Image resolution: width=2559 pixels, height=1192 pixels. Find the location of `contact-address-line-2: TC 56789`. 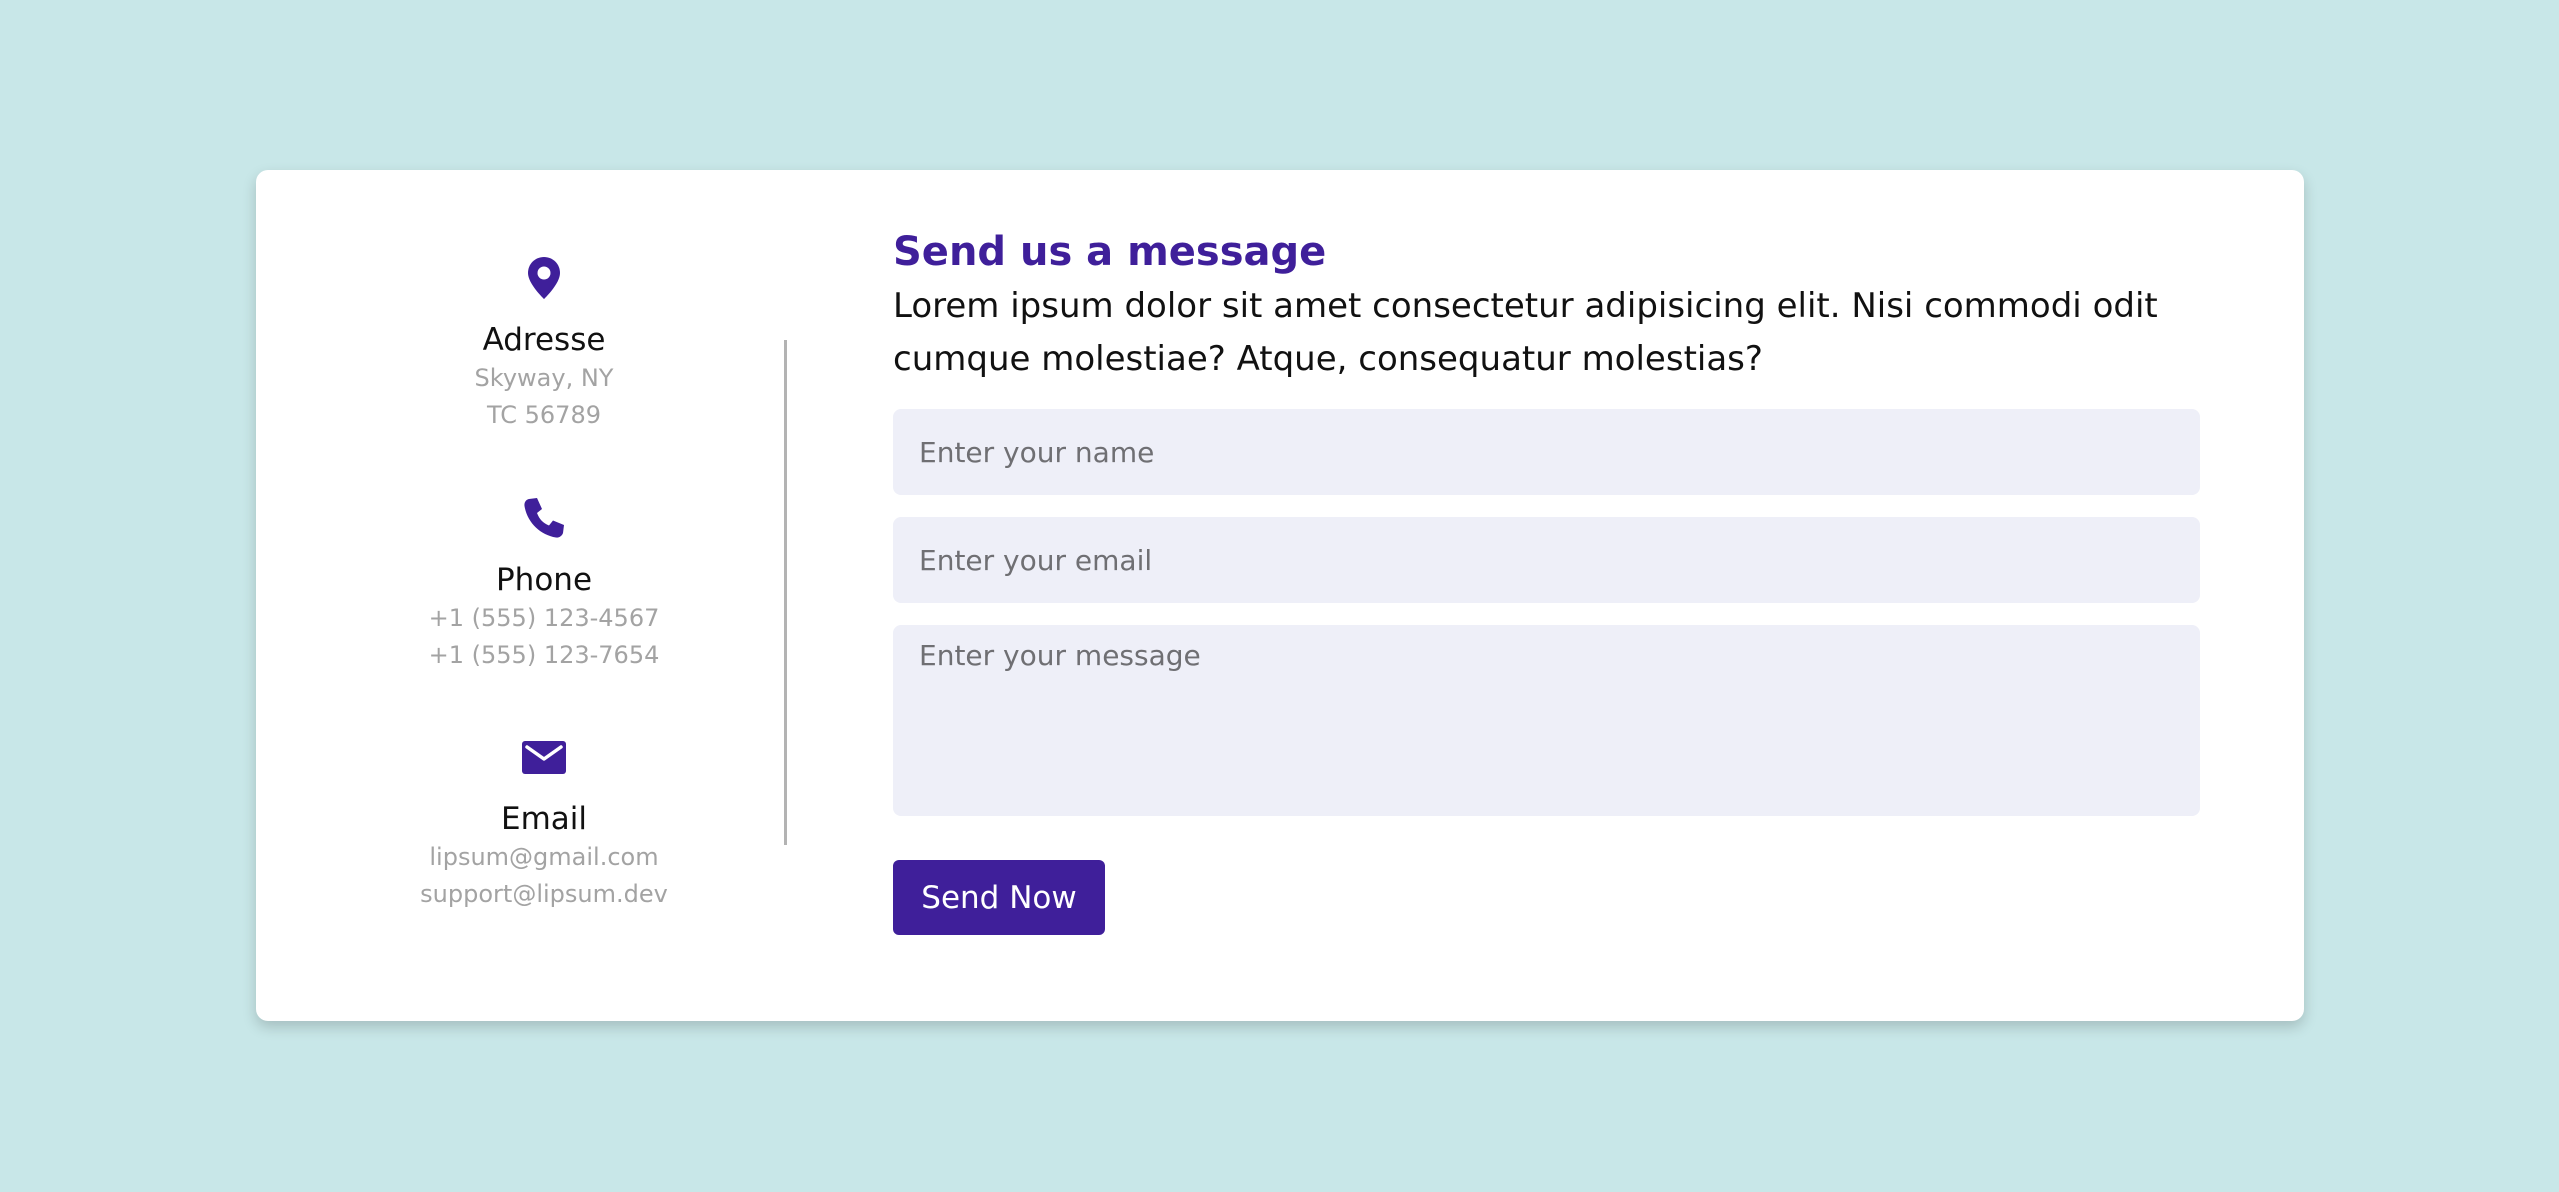

contact-address-line-2: TC 56789 is located at coordinates (544, 415).